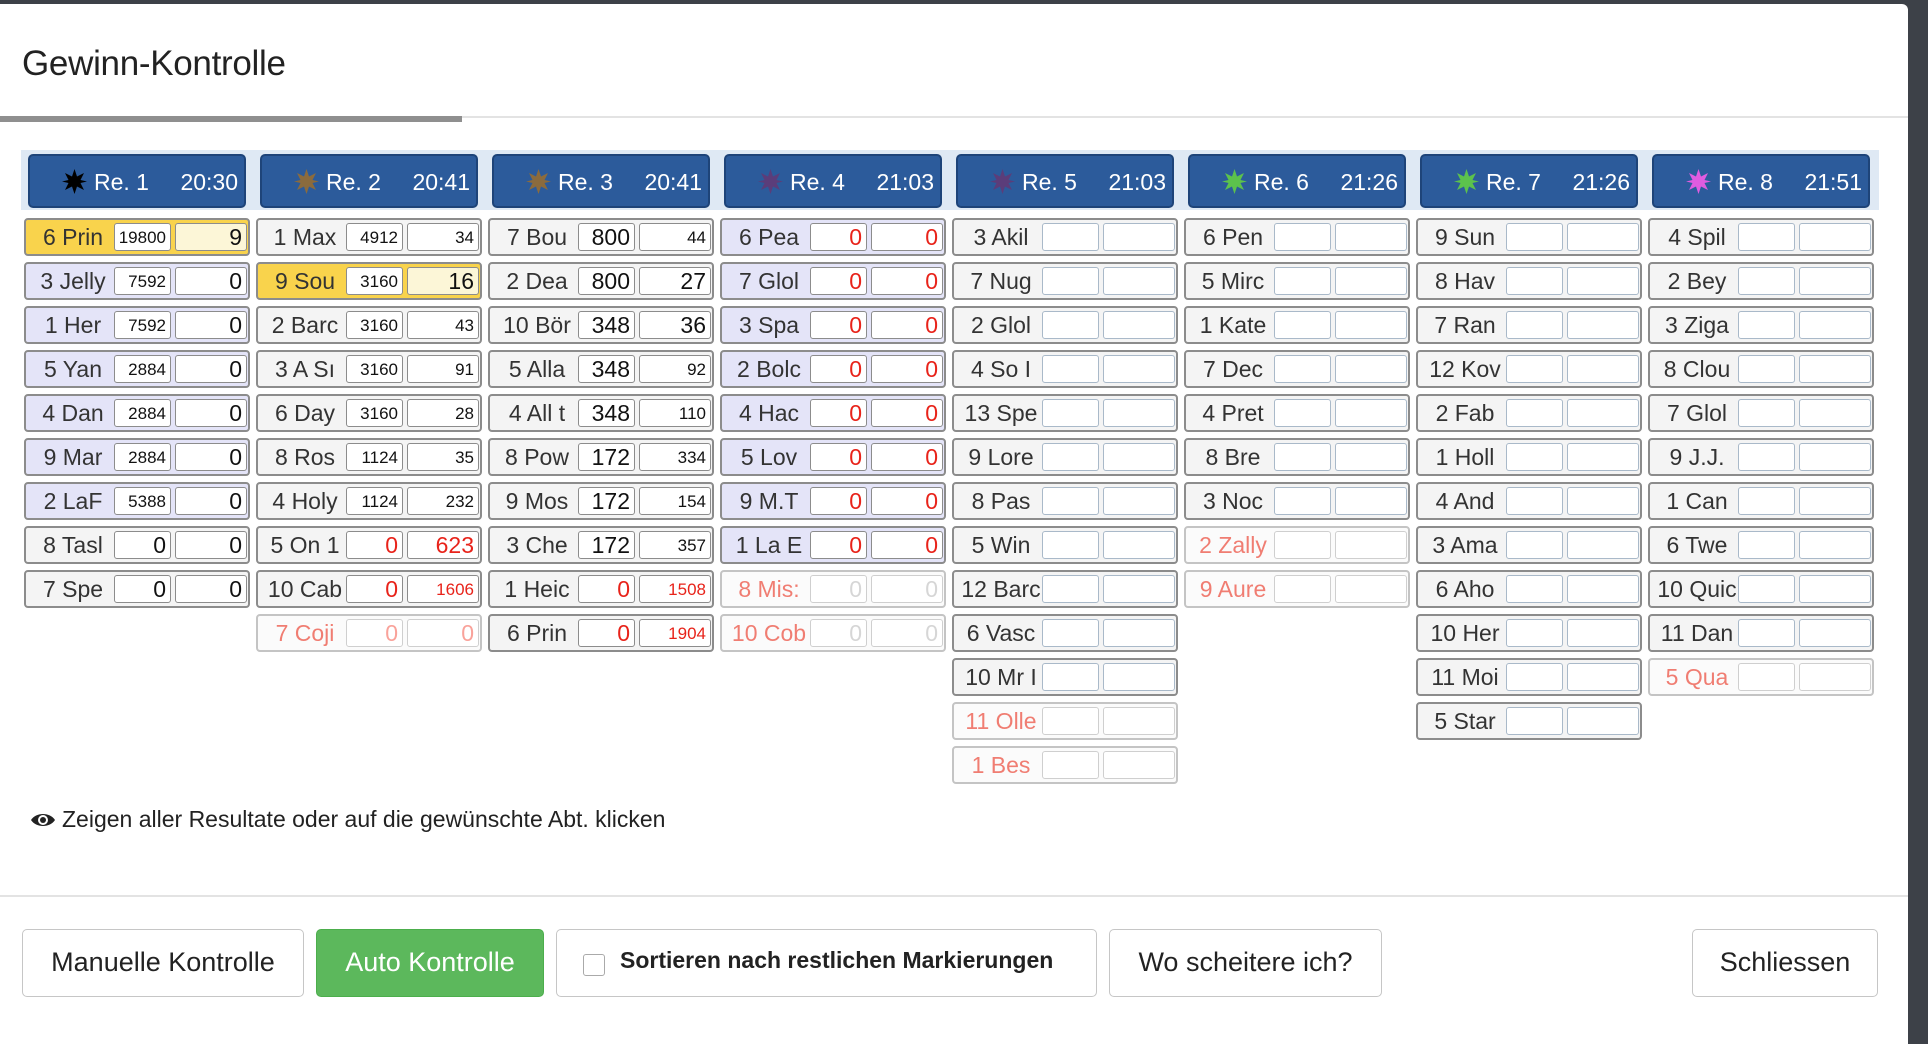 The width and height of the screenshot is (1928, 1044). Describe the element at coordinates (1761, 181) in the screenshot. I see `race-header: Re. 8 21:51` at that location.